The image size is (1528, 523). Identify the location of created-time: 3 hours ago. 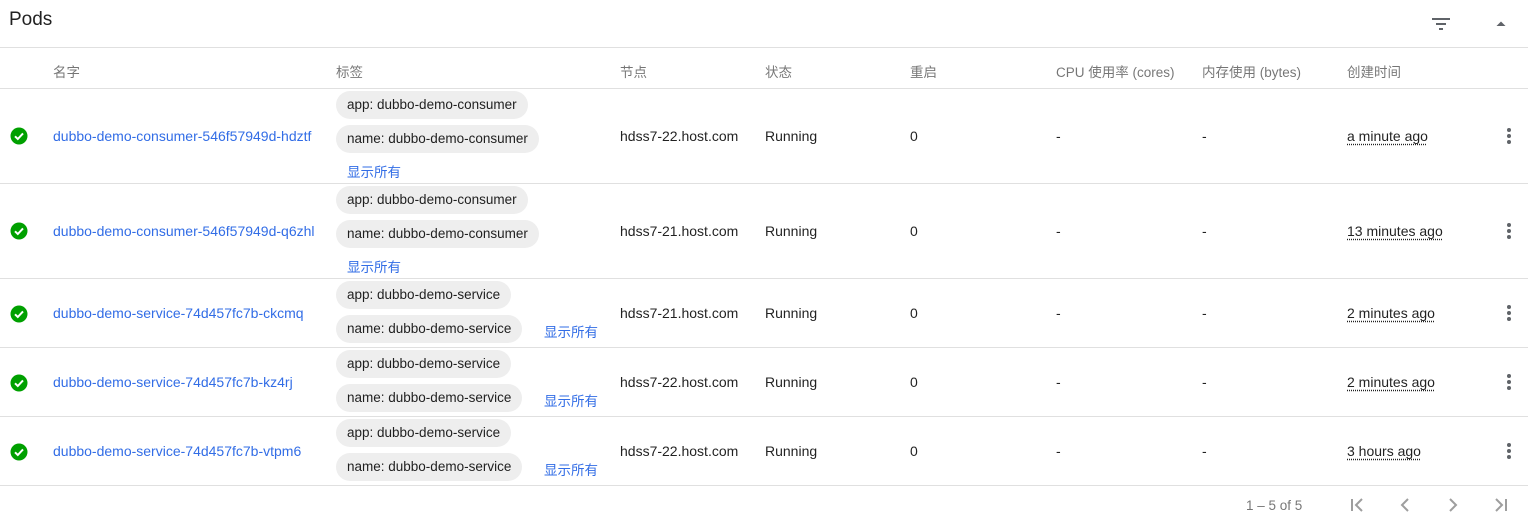
(1384, 451).